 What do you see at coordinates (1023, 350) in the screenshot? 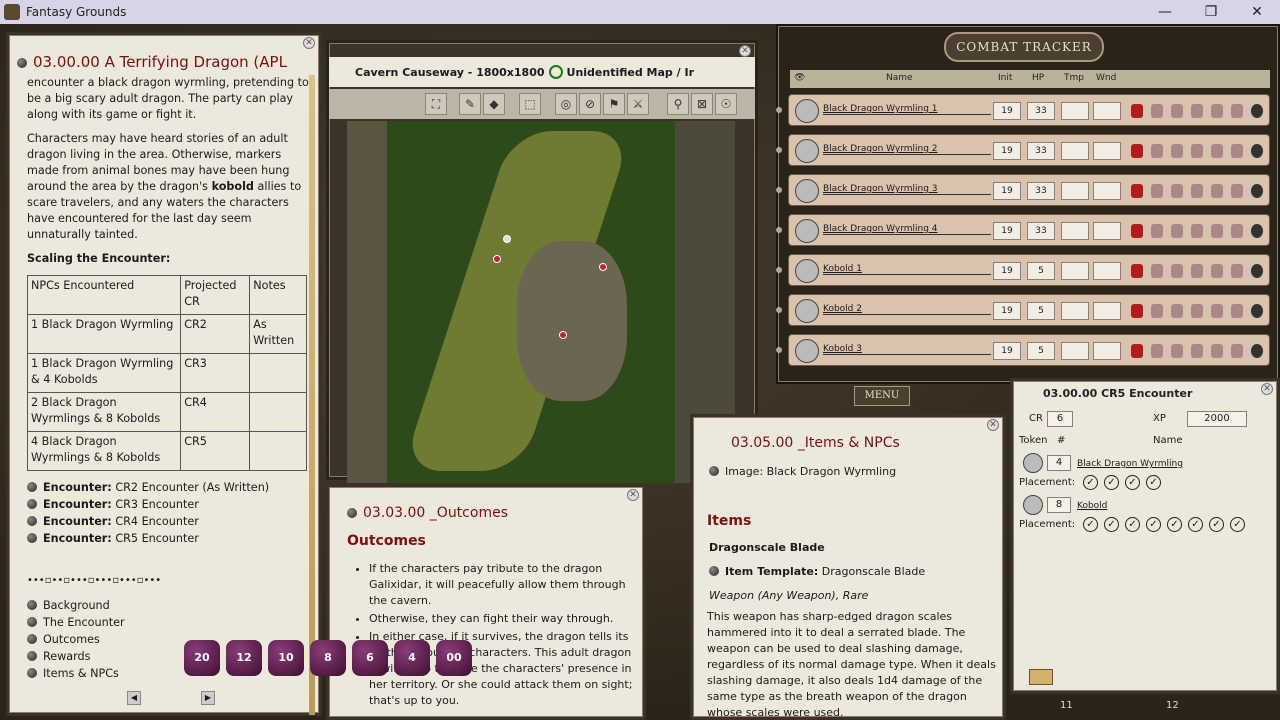
I see `ct-row: Kobold 3 19 5` at bounding box center [1023, 350].